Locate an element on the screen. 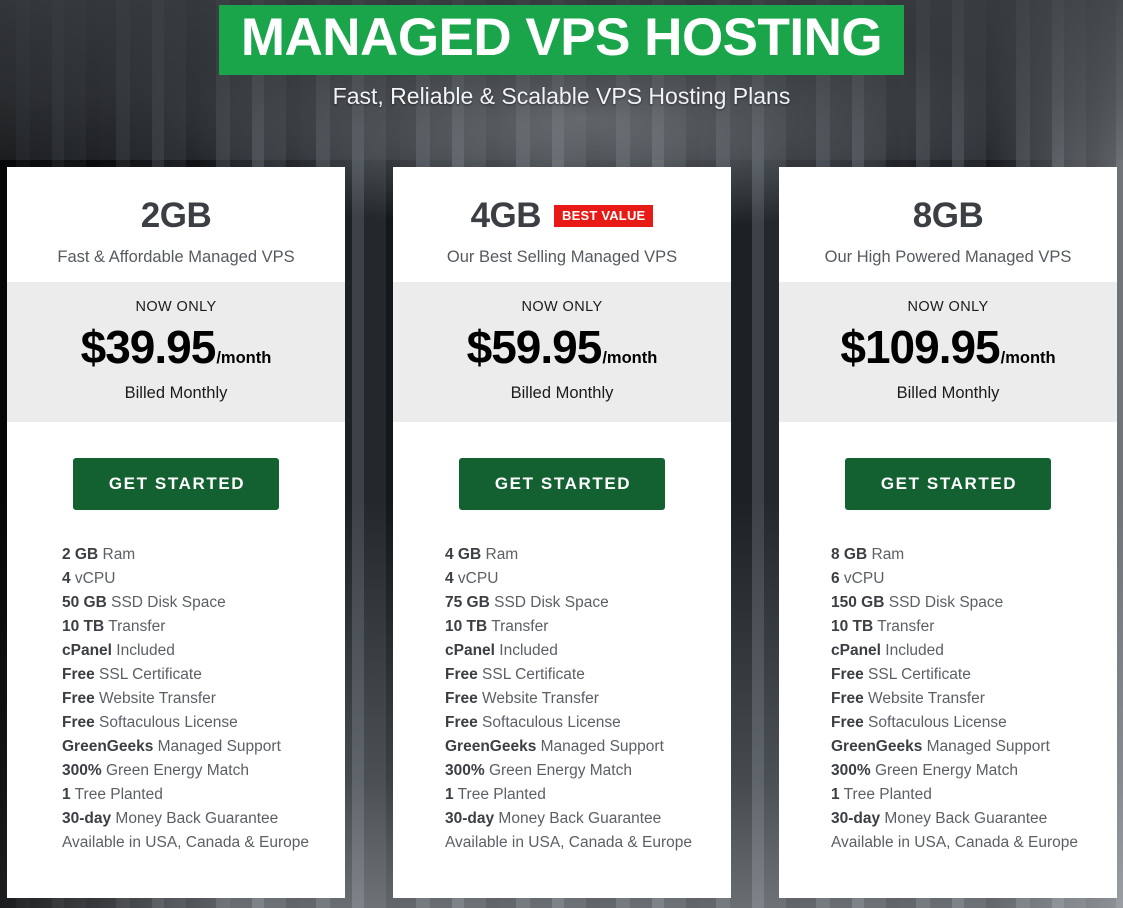 The image size is (1123, 908). feature-highlight: 150 GB is located at coordinates (858, 602).